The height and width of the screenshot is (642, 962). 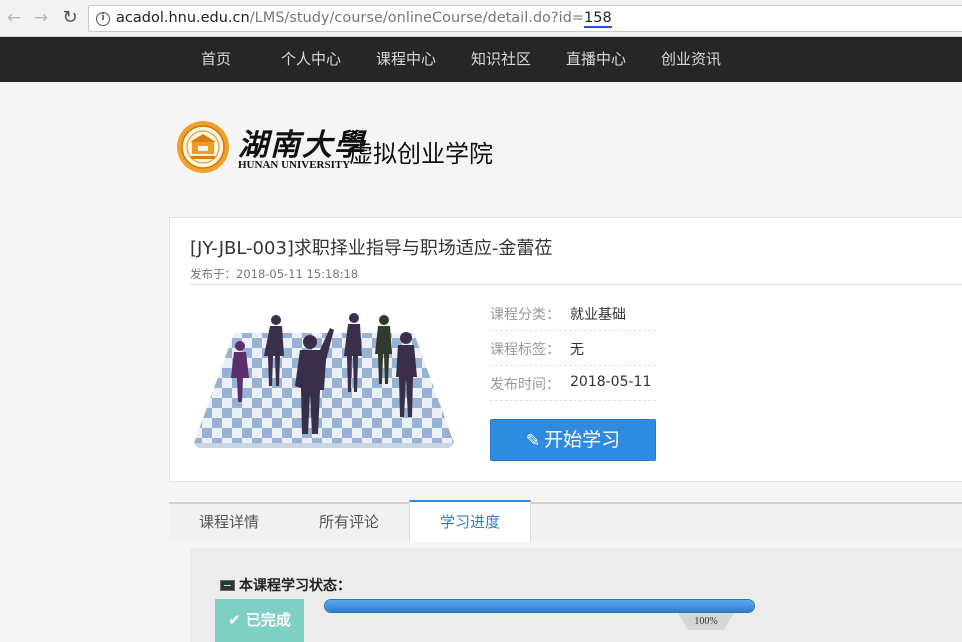 I want to click on progress-percent-label: 100%, so click(x=706, y=621).